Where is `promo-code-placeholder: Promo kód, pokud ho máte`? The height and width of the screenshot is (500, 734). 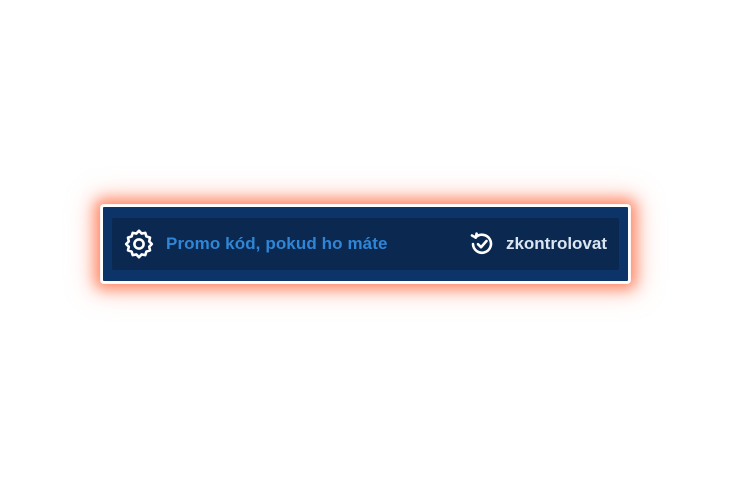
promo-code-placeholder: Promo kód, pokud ho máte is located at coordinates (277, 243).